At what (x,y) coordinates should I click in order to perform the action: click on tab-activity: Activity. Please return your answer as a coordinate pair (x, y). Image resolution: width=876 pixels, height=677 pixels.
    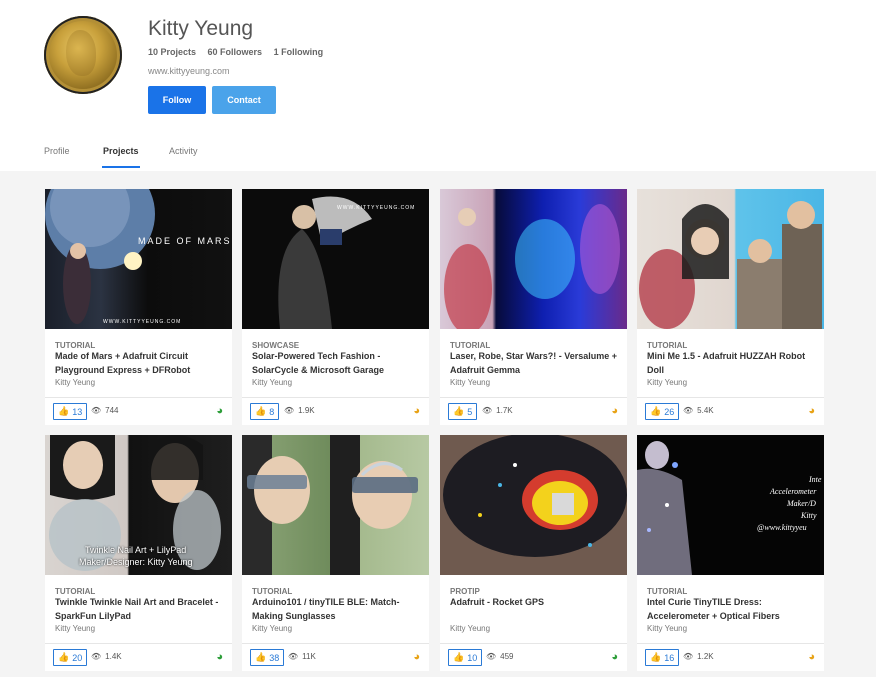
    Looking at the image, I should click on (183, 151).